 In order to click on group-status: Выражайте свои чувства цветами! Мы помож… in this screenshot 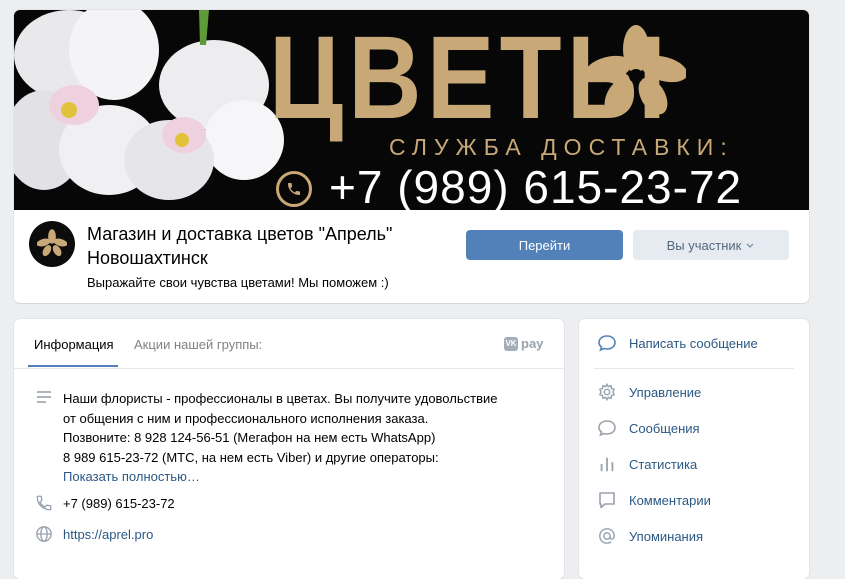, I will do `click(238, 282)`.